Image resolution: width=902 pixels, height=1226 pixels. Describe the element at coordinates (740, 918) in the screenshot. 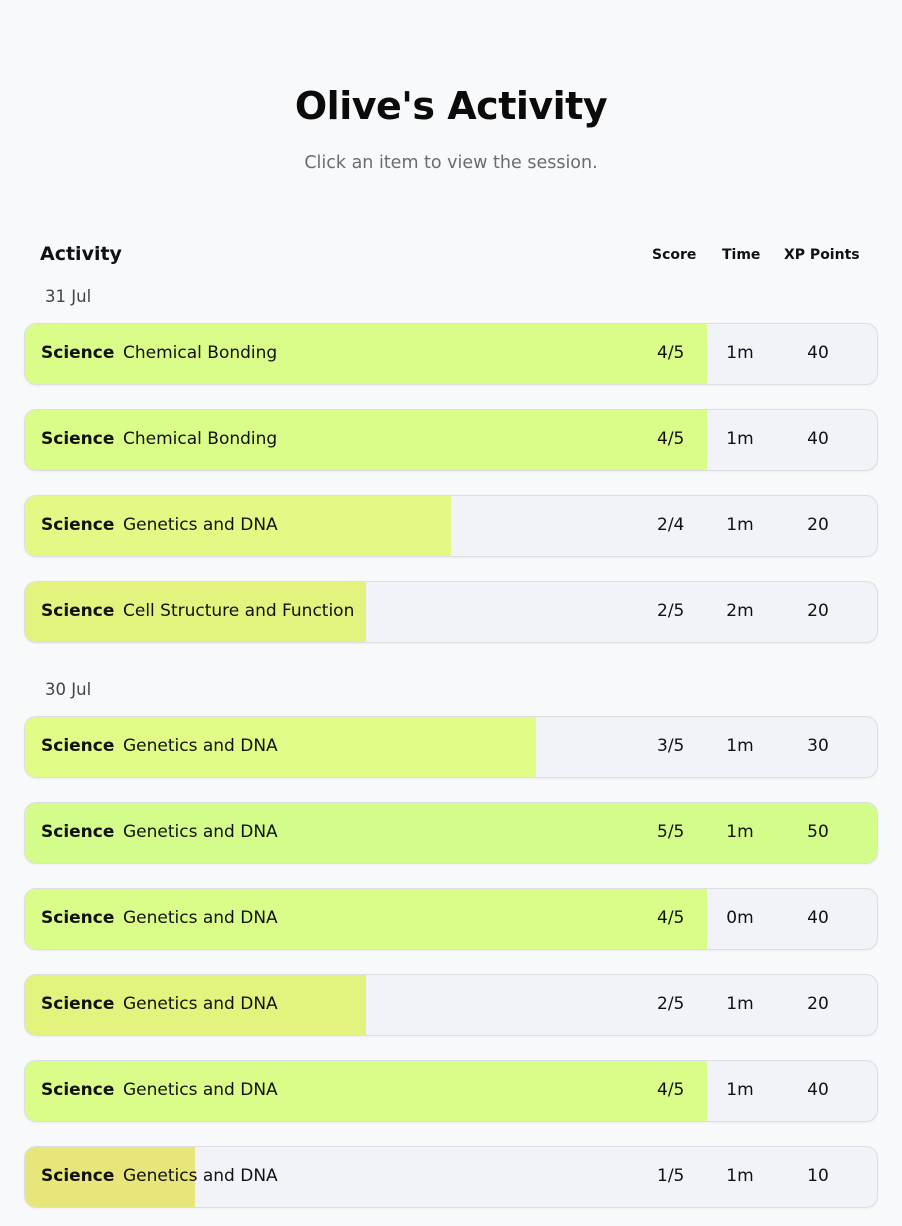

I see `activity-time: 0m` at that location.